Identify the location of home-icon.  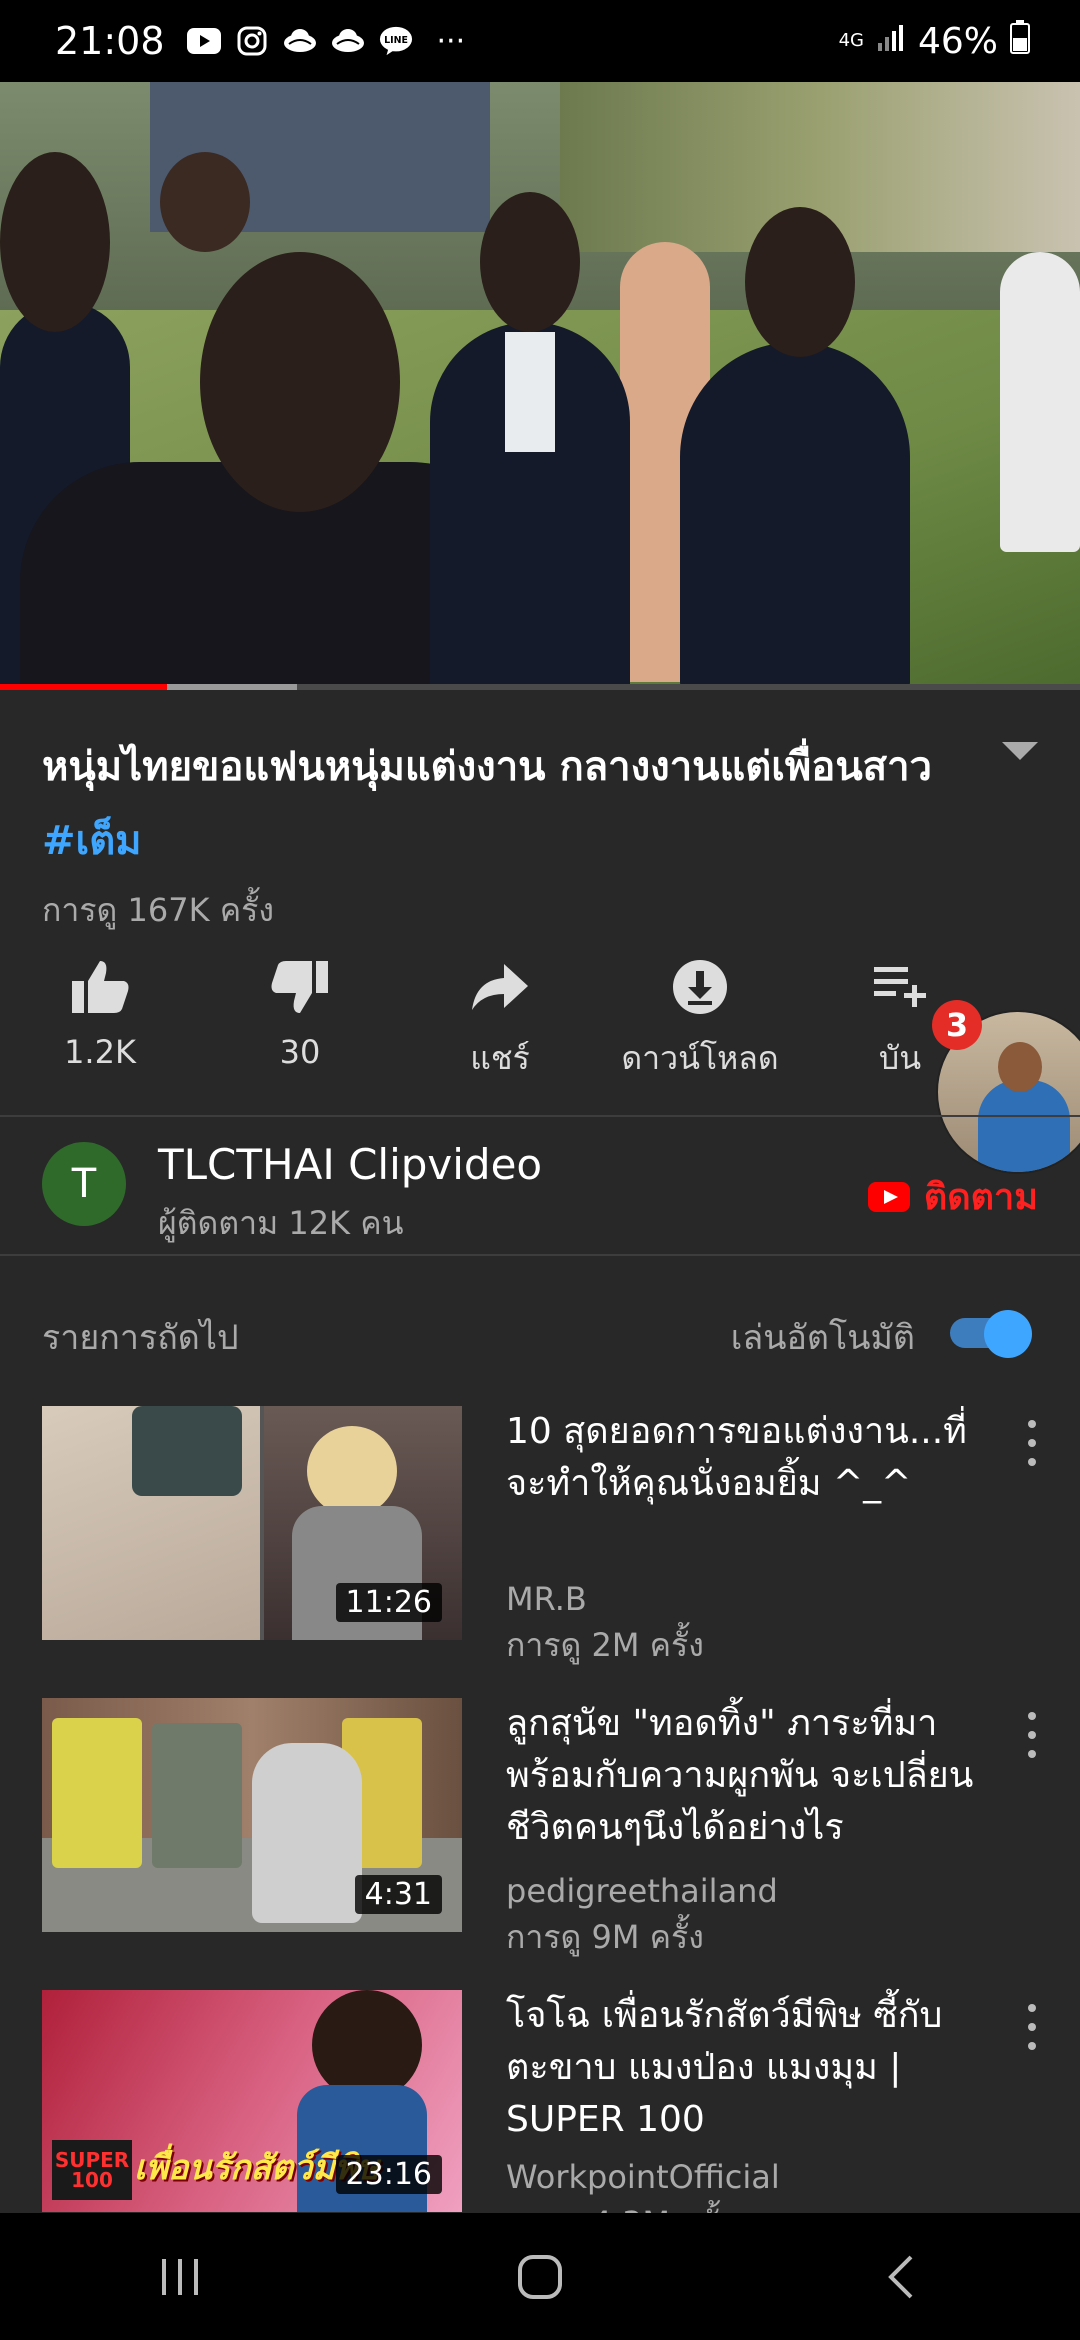
(540, 2276).